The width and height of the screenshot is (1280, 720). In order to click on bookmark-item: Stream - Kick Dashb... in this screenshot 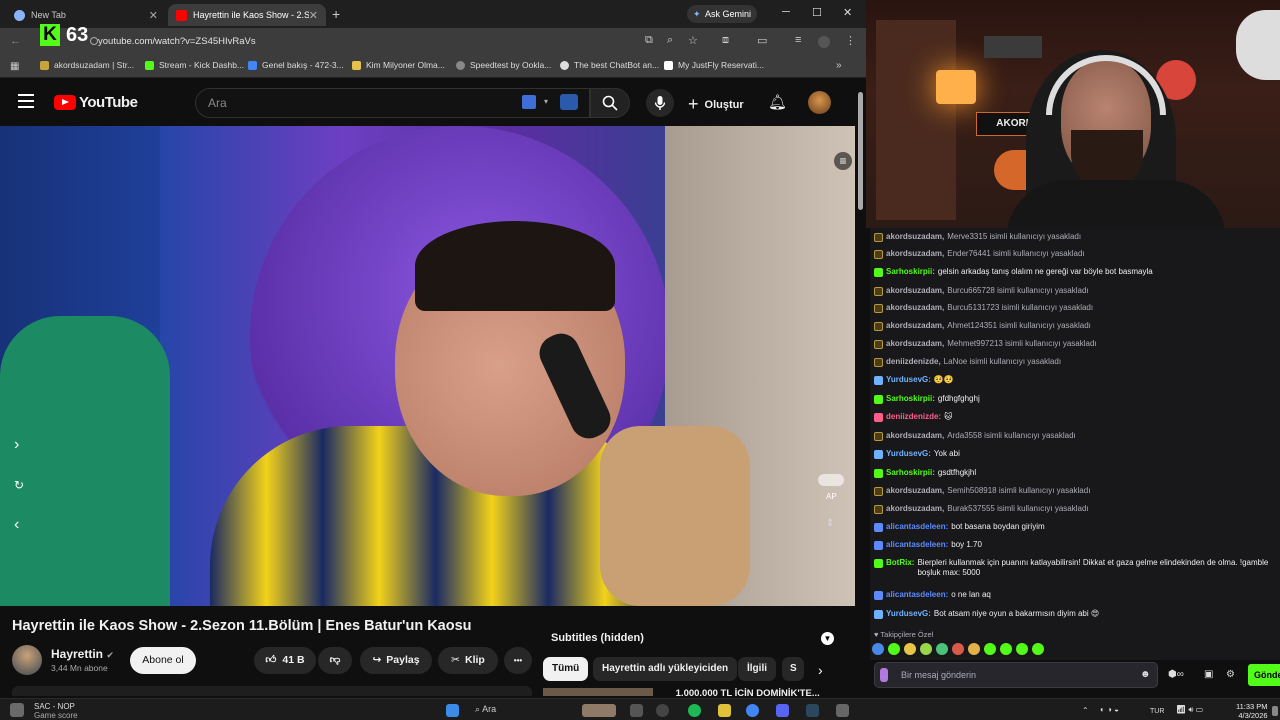, I will do `click(194, 65)`.